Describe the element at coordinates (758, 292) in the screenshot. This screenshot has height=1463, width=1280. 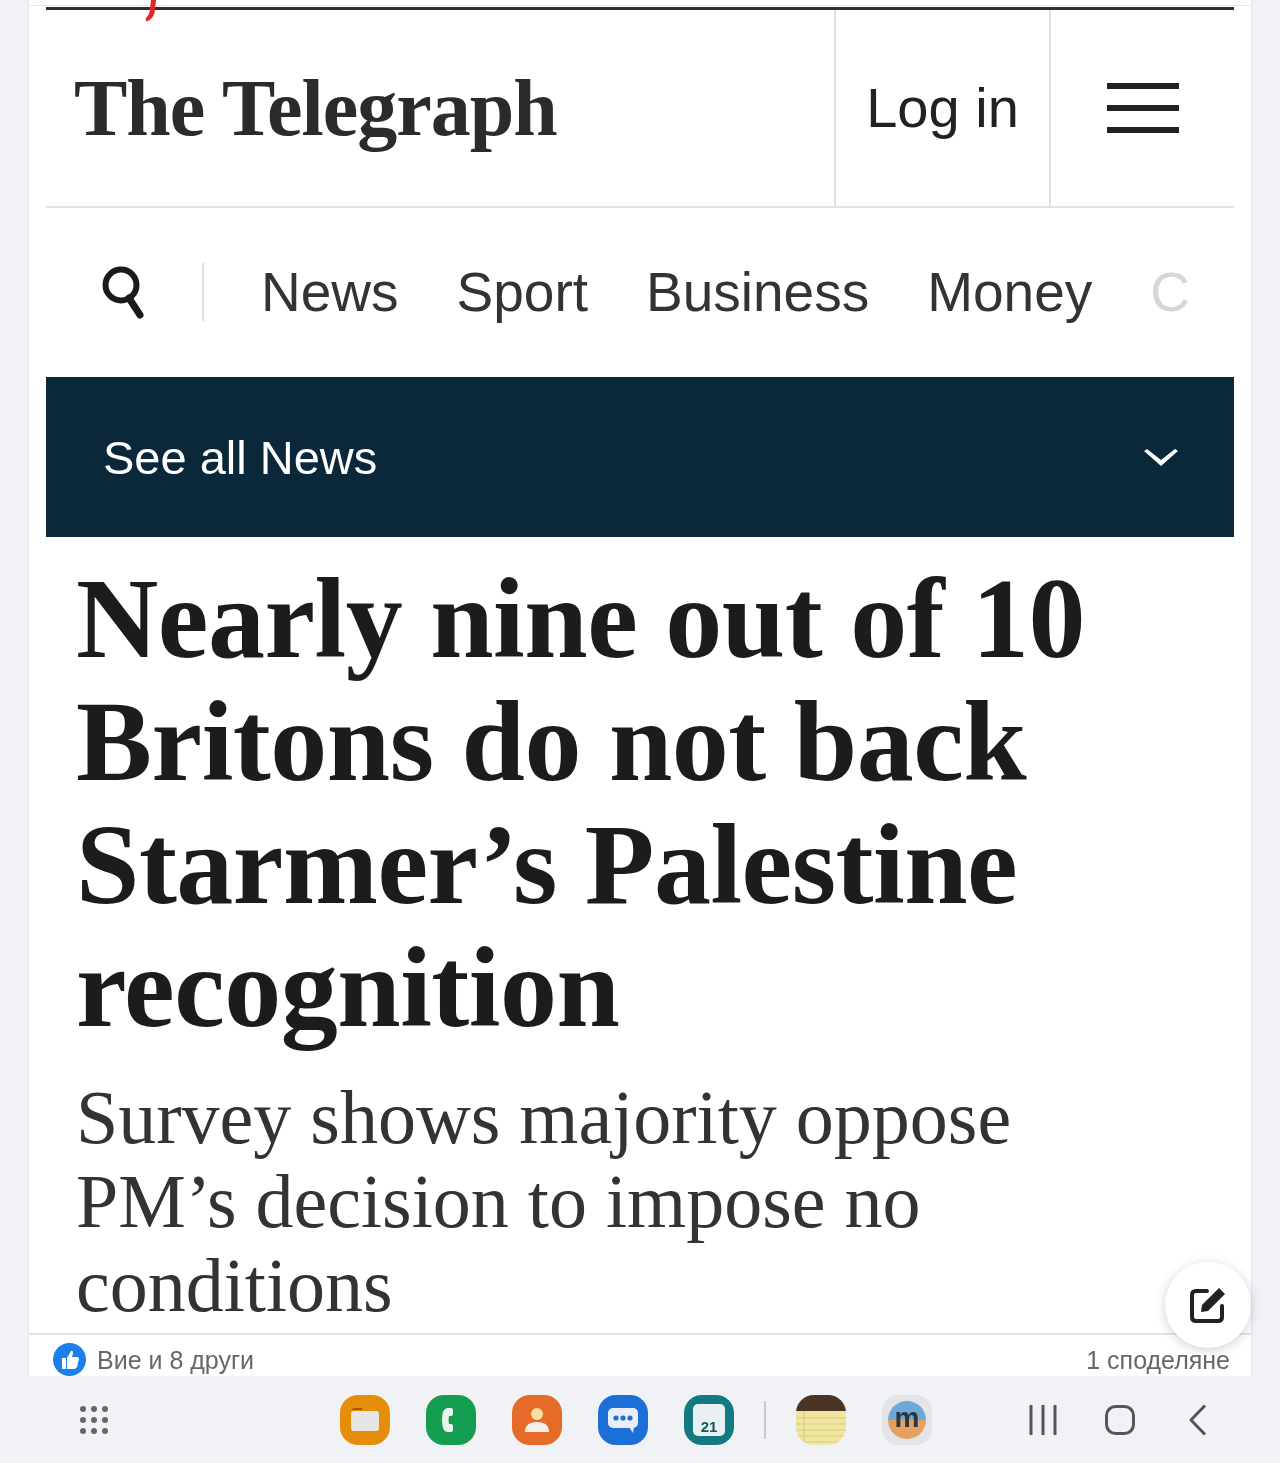
I see `nav-link: Business` at that location.